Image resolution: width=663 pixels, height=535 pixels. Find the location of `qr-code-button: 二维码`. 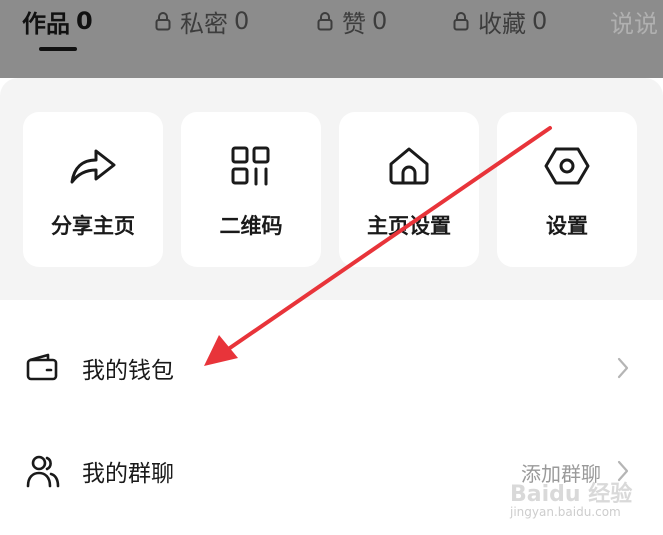

qr-code-button: 二维码 is located at coordinates (251, 189).